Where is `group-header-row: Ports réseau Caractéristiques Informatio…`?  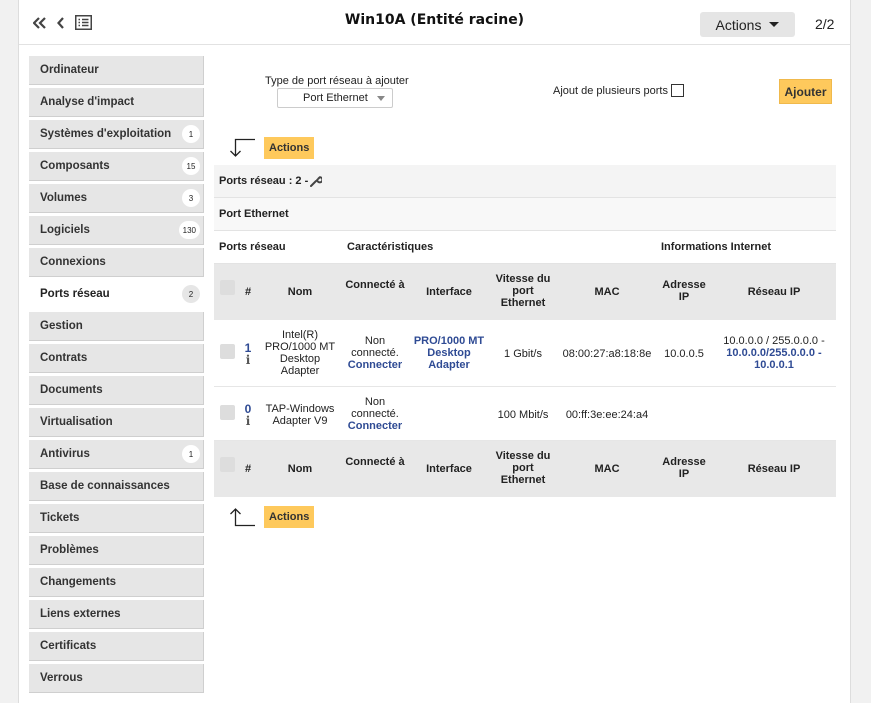
group-header-row: Ports réseau Caractéristiques Informatio… is located at coordinates (525, 247).